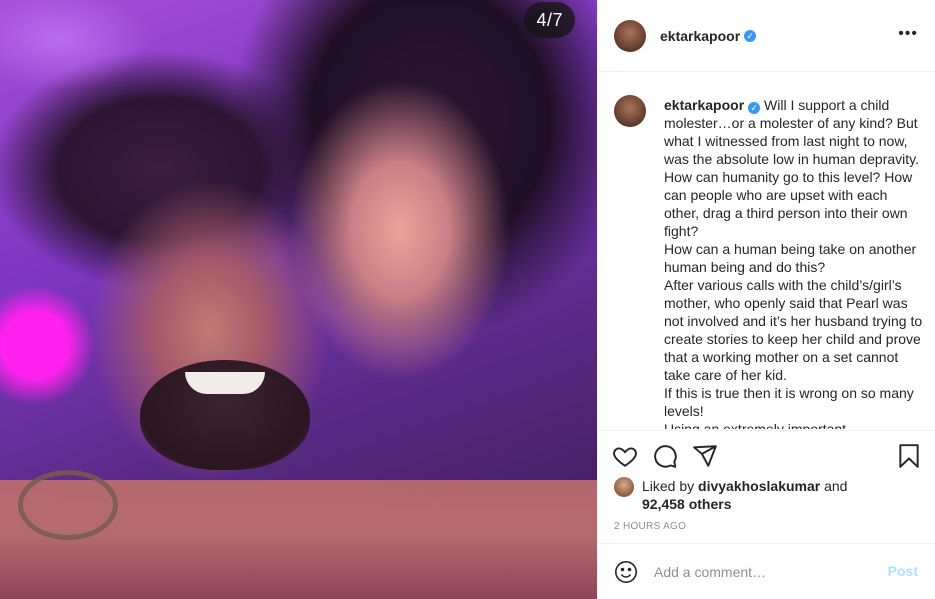 The width and height of the screenshot is (935, 599). What do you see at coordinates (700, 36) in the screenshot?
I see `author-username: ektarkapoor` at bounding box center [700, 36].